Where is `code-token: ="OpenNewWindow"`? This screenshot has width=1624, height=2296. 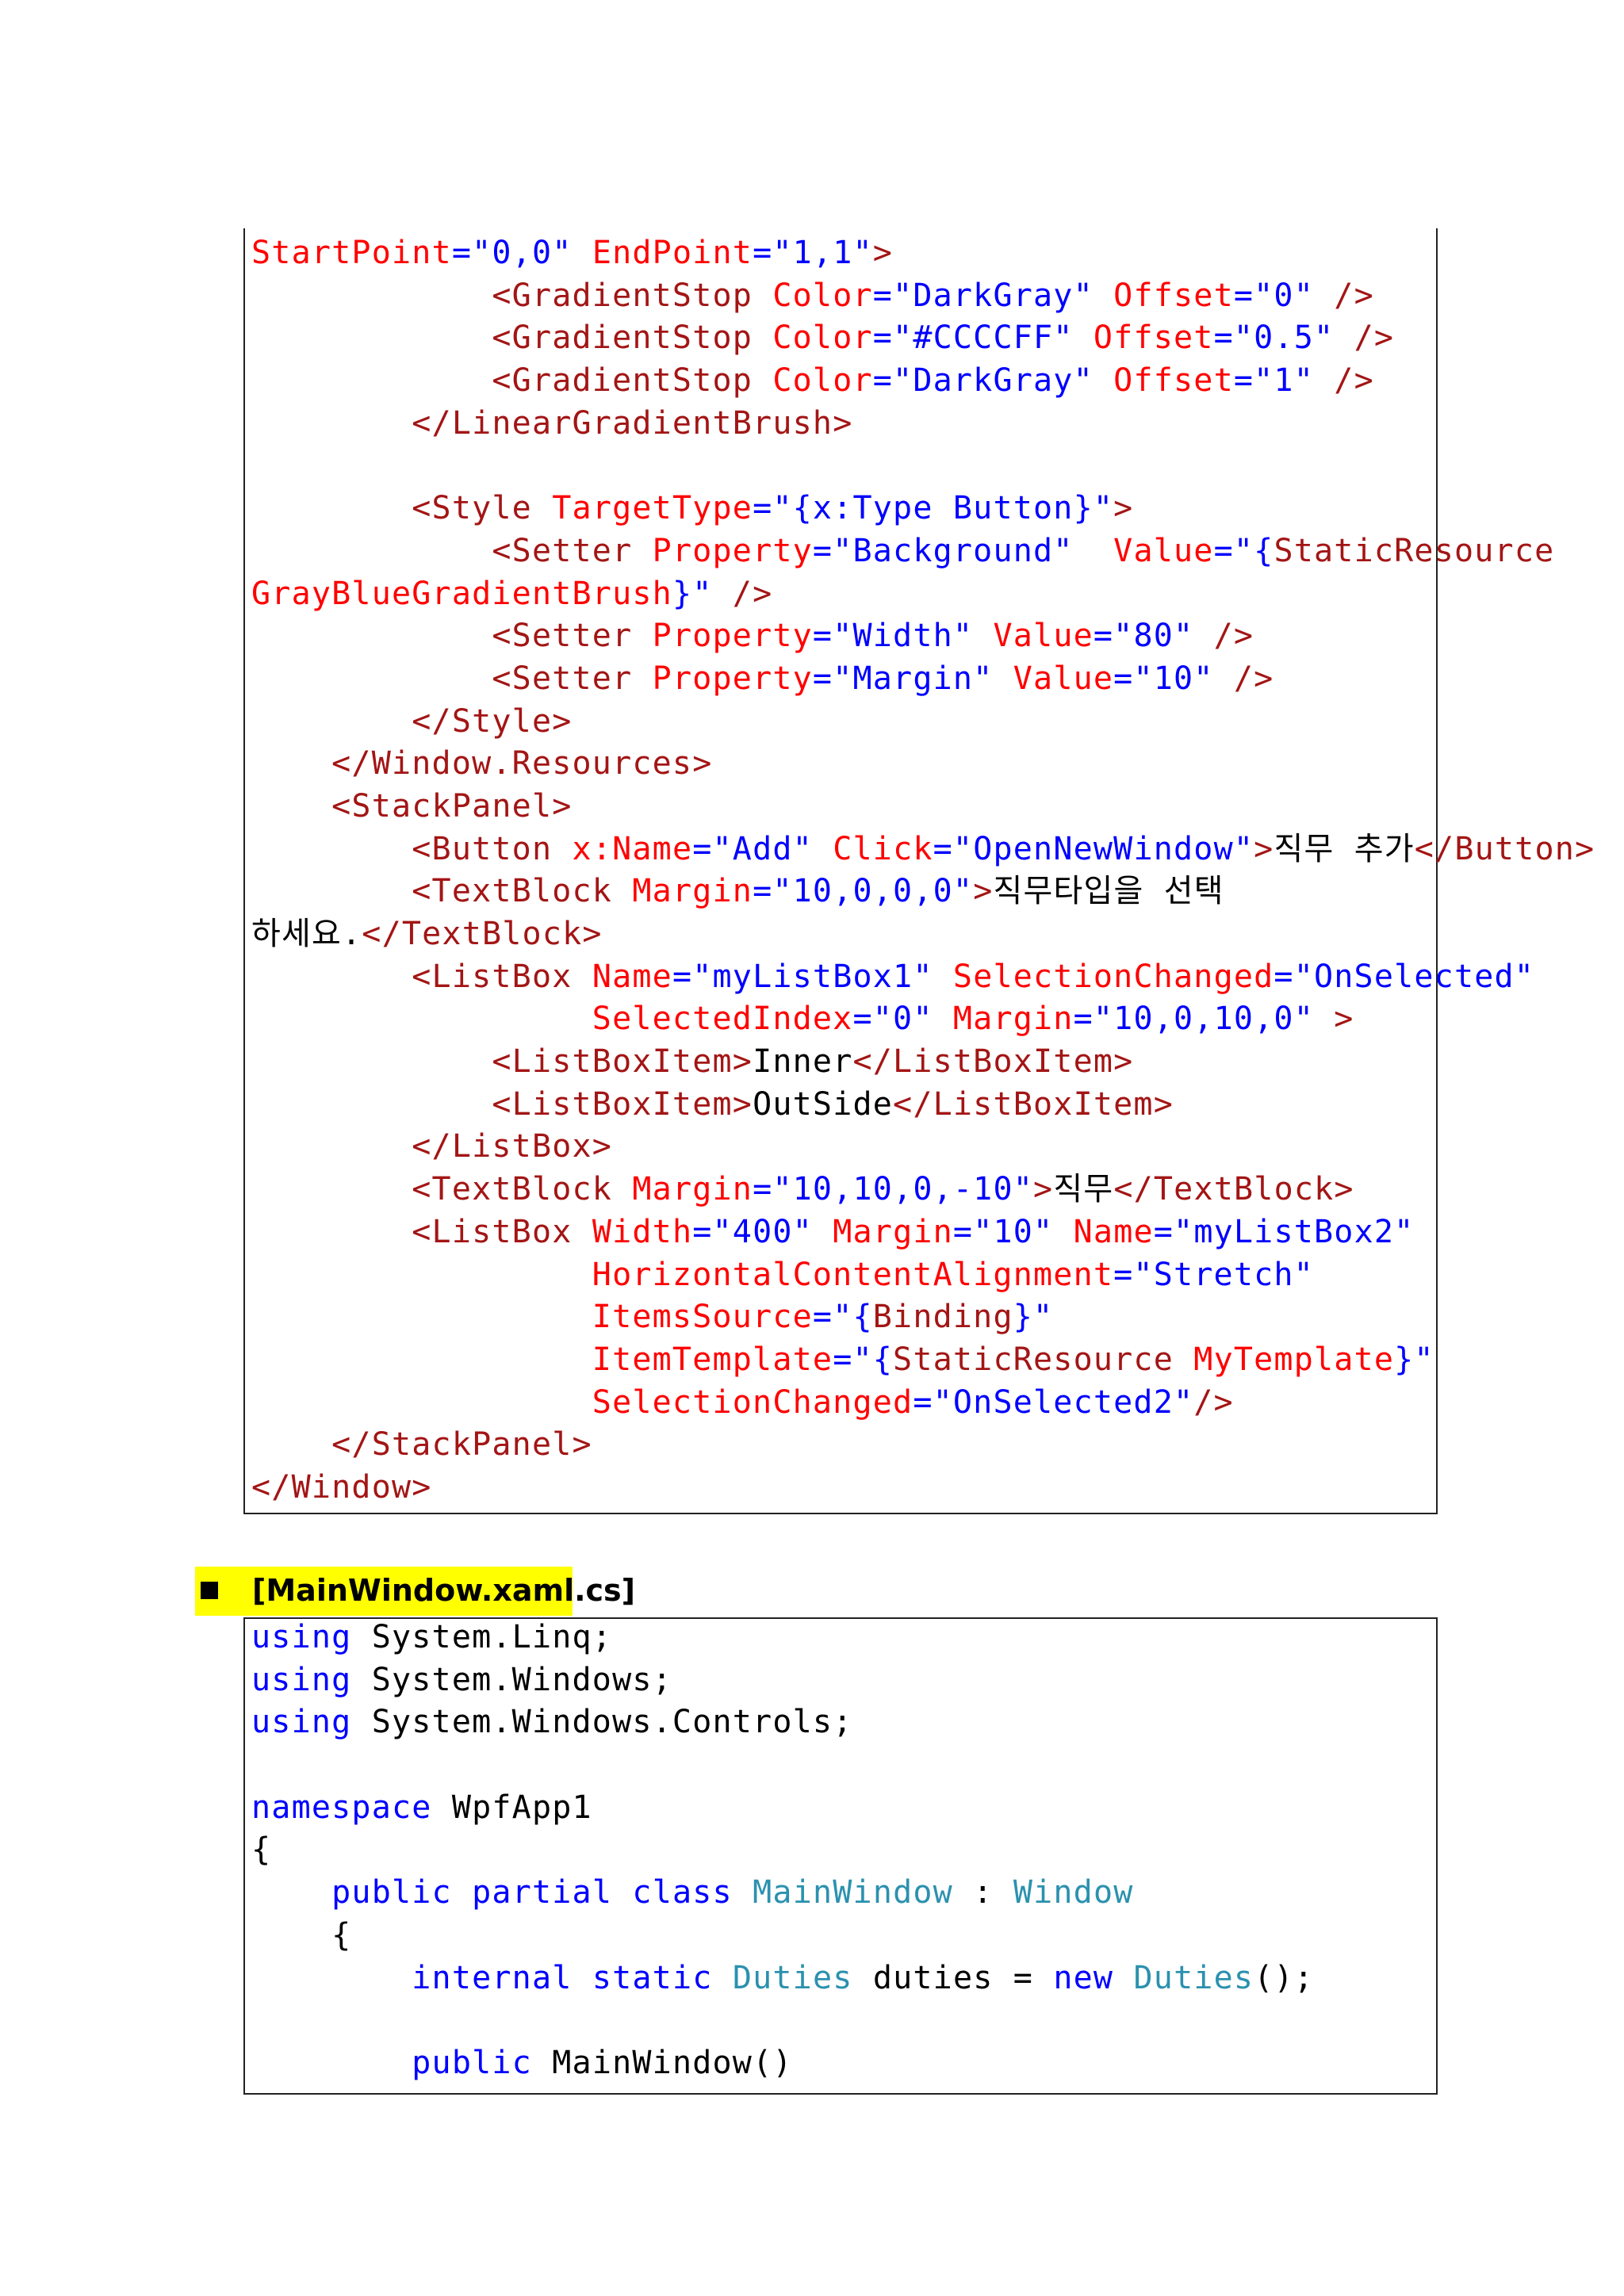 code-token: ="OpenNewWindow" is located at coordinates (1093, 849).